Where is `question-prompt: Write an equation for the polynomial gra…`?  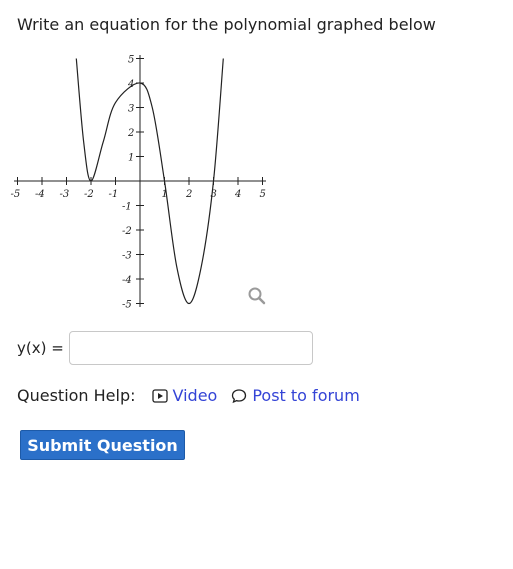
question-prompt: Write an equation for the polynomial gra… is located at coordinates (226, 24).